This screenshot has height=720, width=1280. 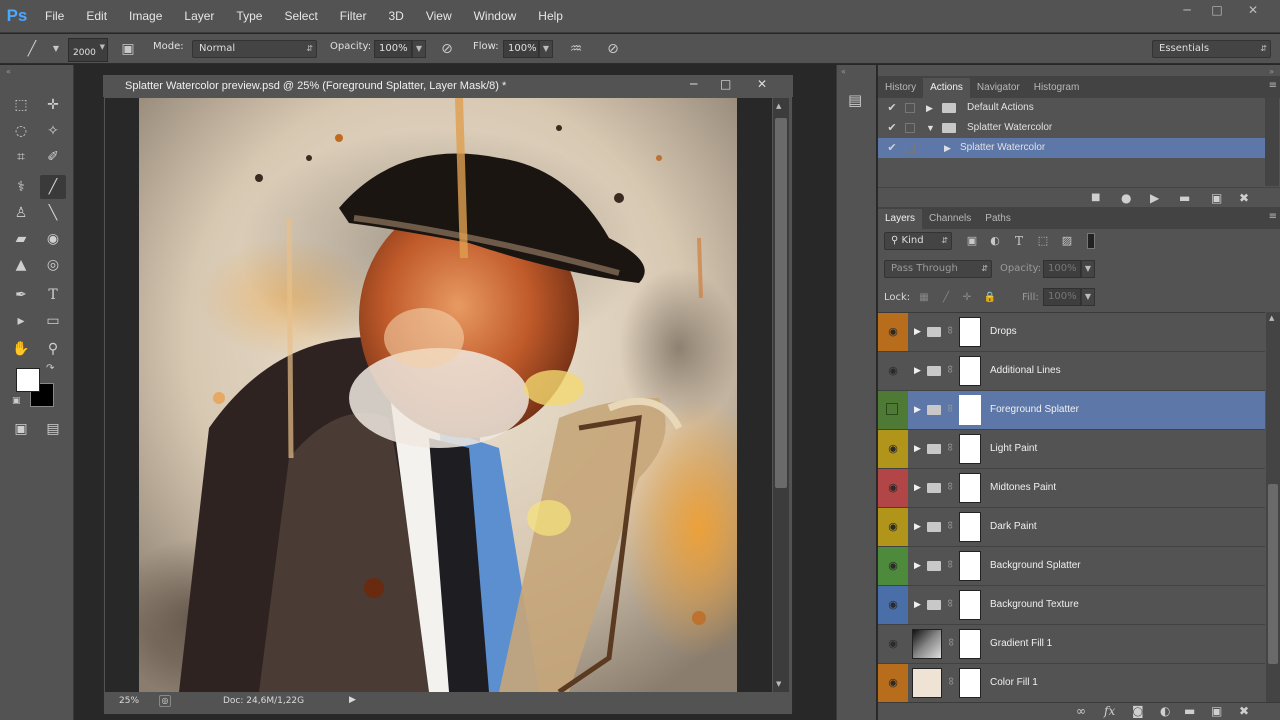 What do you see at coordinates (419, 49) in the screenshot?
I see `opacity-slider-button: ▼` at bounding box center [419, 49].